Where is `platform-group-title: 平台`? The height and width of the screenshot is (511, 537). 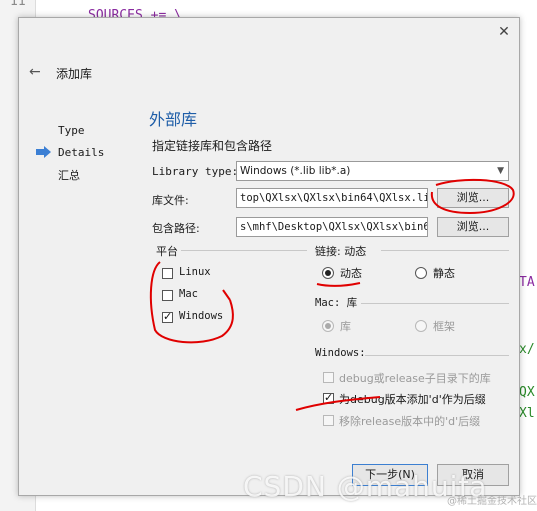 platform-group-title: 平台 is located at coordinates (167, 251).